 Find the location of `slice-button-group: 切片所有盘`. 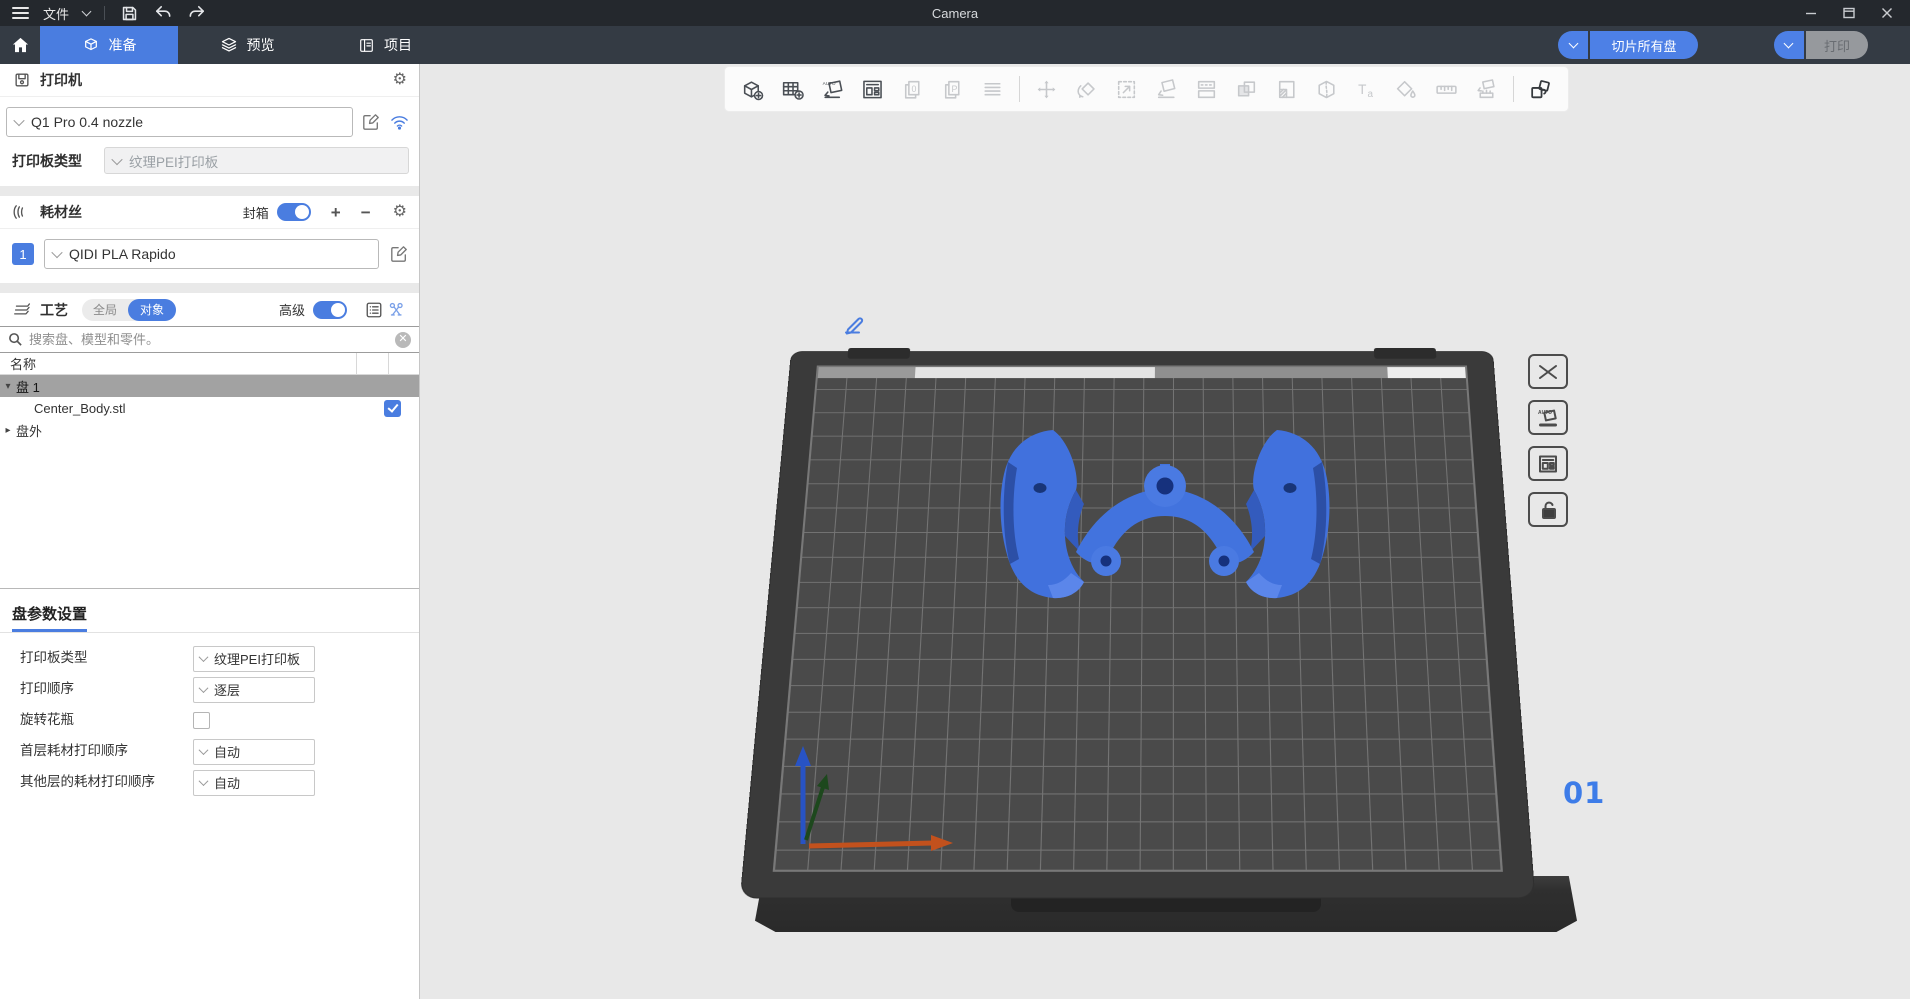

slice-button-group: 切片所有盘 is located at coordinates (1628, 45).